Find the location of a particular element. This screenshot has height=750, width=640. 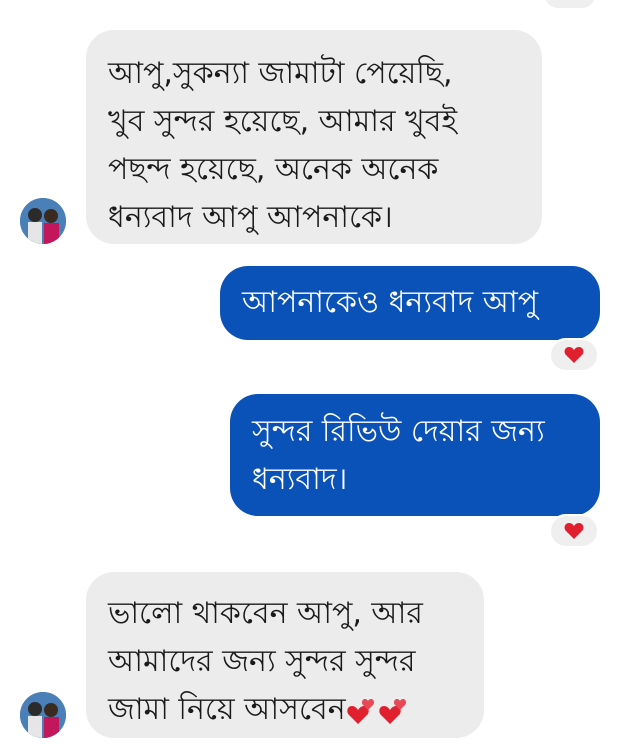

outgoing-message-bubble: সুন্দর রিভিউ দেয়ার জন্য ধন্যবাদ। is located at coordinates (415, 455).